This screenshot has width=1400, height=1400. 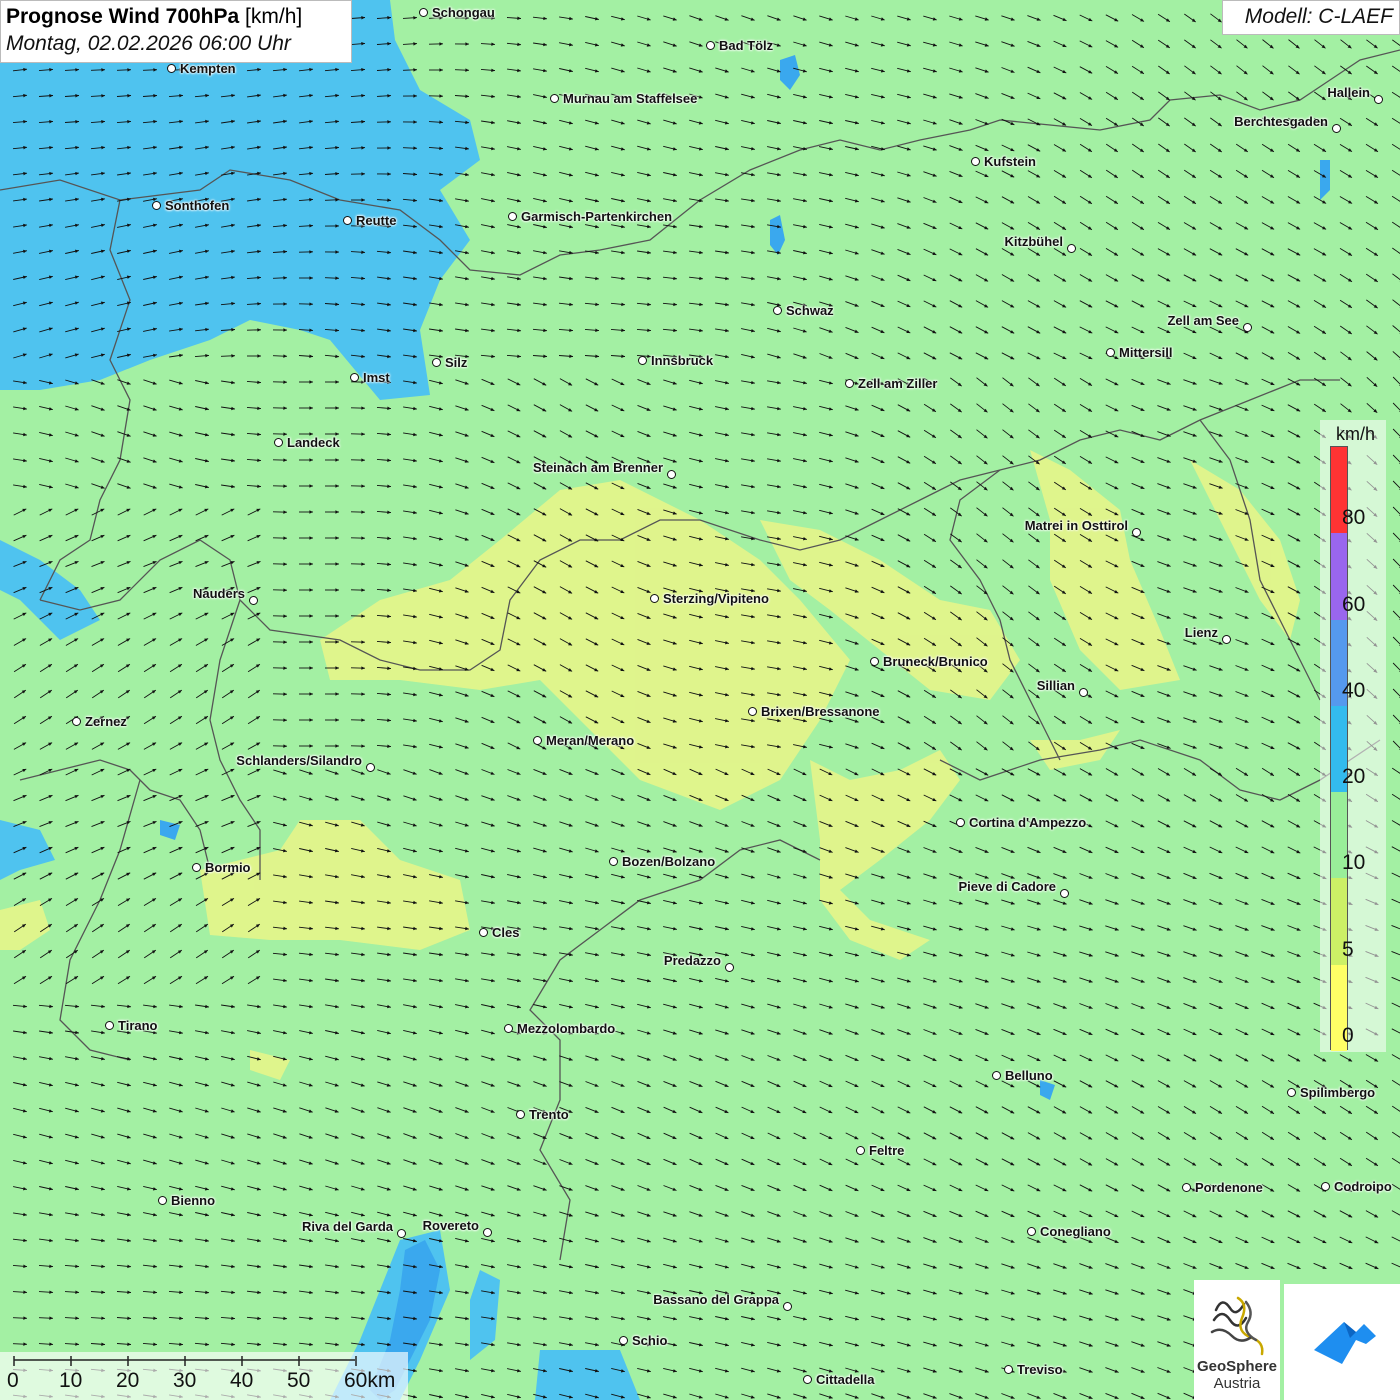 What do you see at coordinates (1237, 1340) in the screenshot?
I see `geosphere-logo: GeoSphere Austria` at bounding box center [1237, 1340].